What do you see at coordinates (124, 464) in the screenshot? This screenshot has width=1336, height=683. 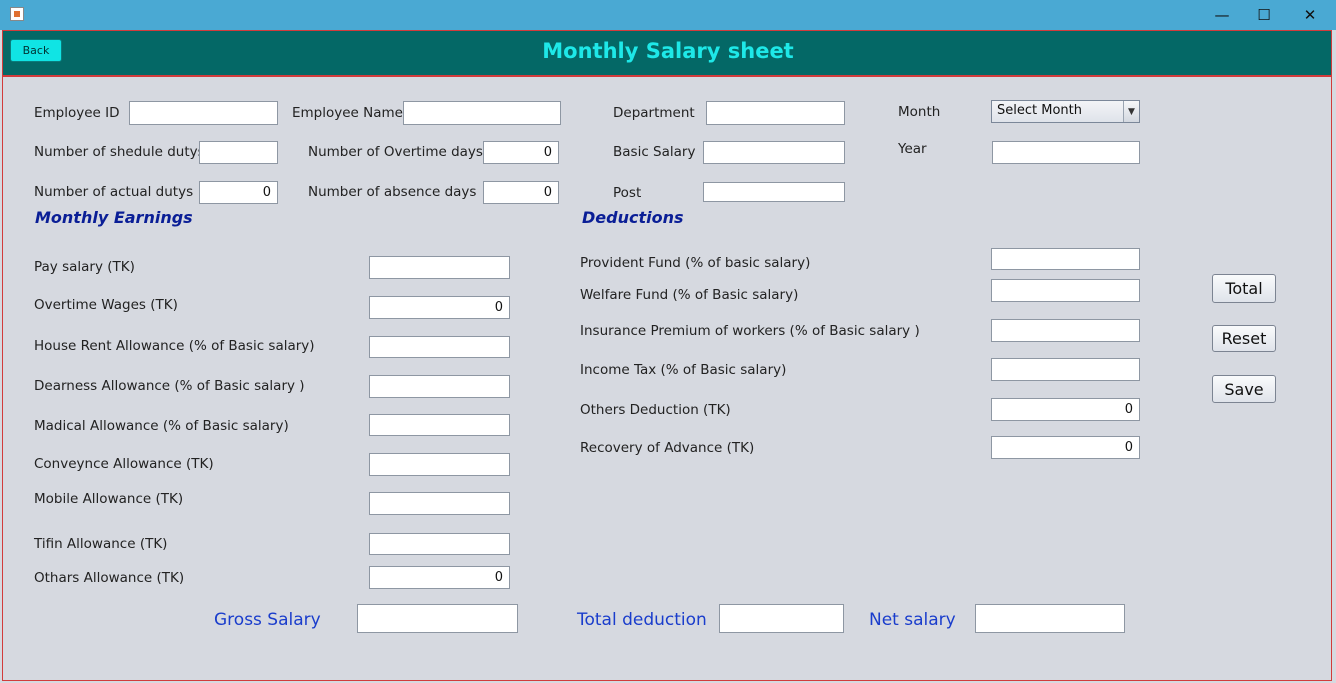 I see `conveyance-allowance-label: Conveynce Allowance (TK)` at bounding box center [124, 464].